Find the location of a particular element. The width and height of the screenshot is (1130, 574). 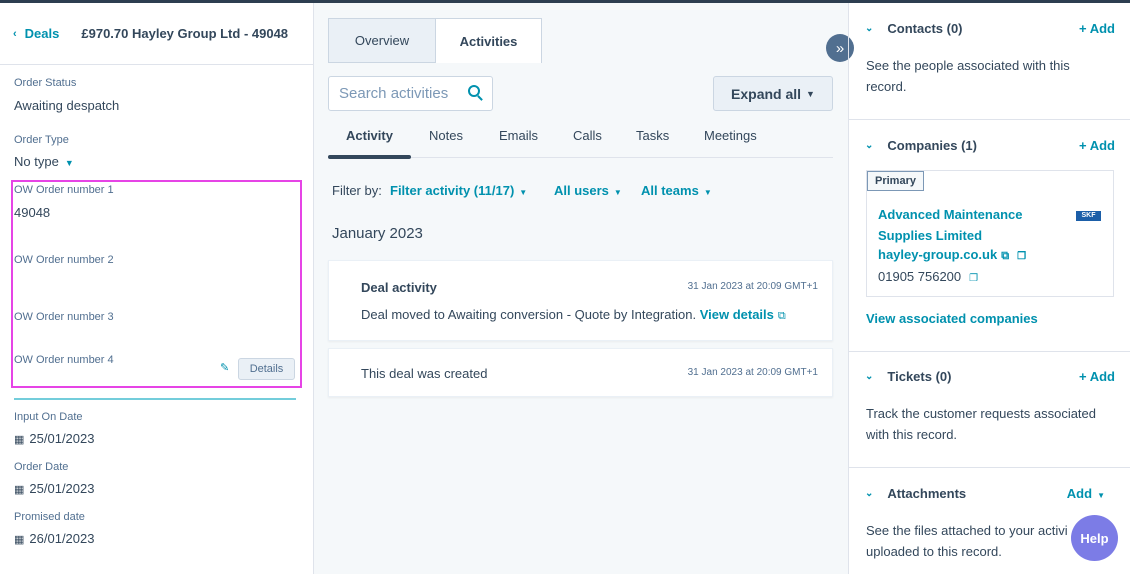

subtab-tasks: Tasks is located at coordinates (652, 135).